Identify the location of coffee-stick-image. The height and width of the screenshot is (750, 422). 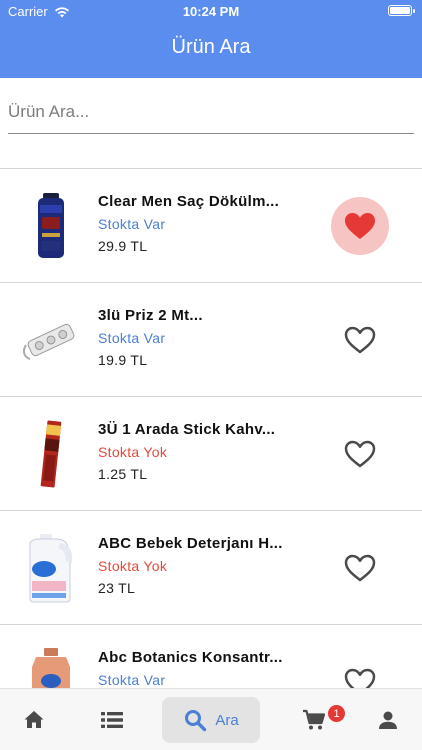
(51, 454).